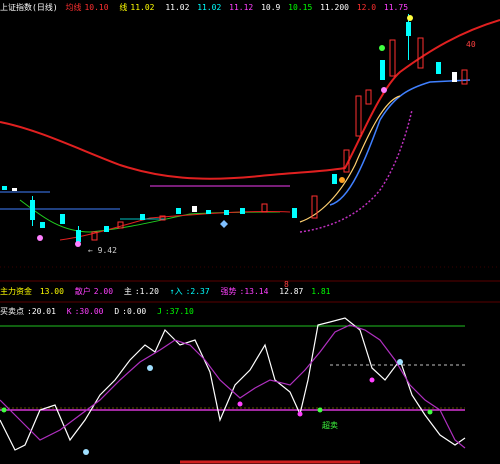  I want to click on low-ind-2: D:0.00, so click(130, 311).